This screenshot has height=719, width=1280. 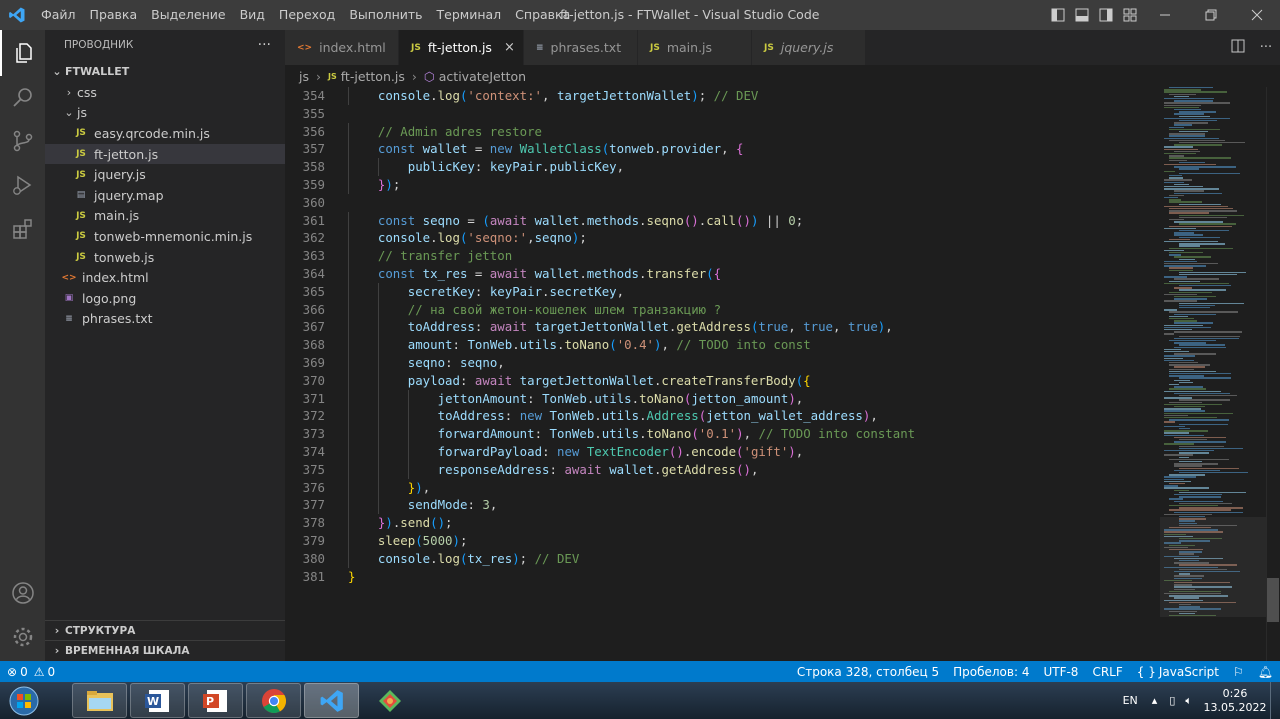 What do you see at coordinates (331, 700) in the screenshot?
I see `vscode-taskbar-icon` at bounding box center [331, 700].